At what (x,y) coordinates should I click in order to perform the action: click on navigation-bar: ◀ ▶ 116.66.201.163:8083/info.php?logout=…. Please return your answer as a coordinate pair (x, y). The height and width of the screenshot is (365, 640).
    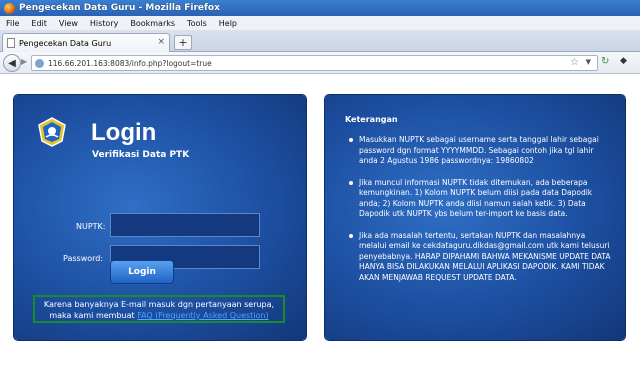
    Looking at the image, I should click on (320, 63).